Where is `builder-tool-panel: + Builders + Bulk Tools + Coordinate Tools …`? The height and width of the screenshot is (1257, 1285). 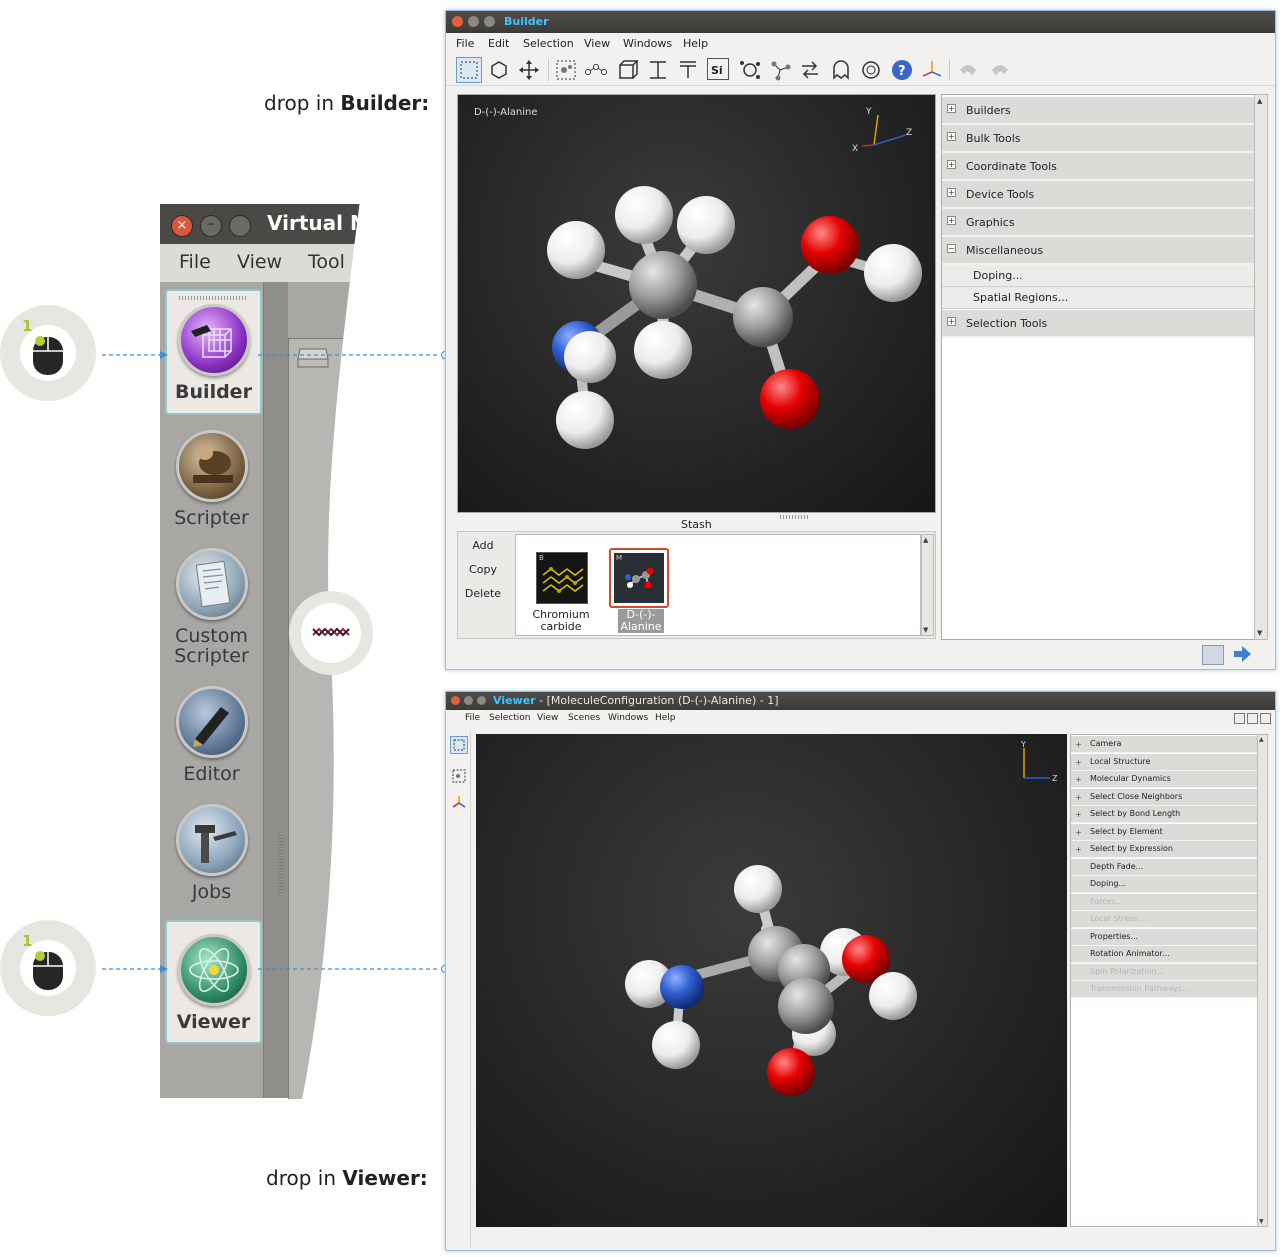 builder-tool-panel: + Builders + Bulk Tools + Coordinate Tools … is located at coordinates (1098, 367).